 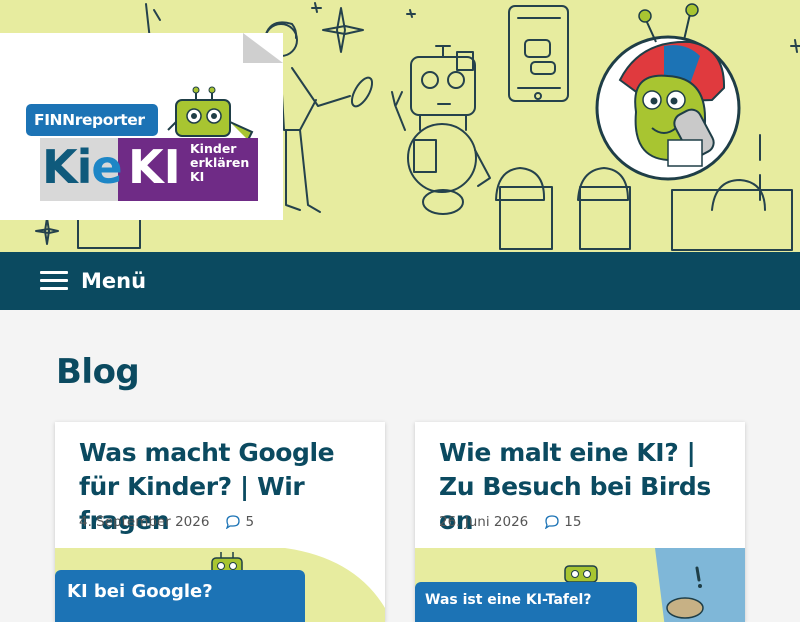 I want to click on post-comments: 15, so click(x=562, y=522).